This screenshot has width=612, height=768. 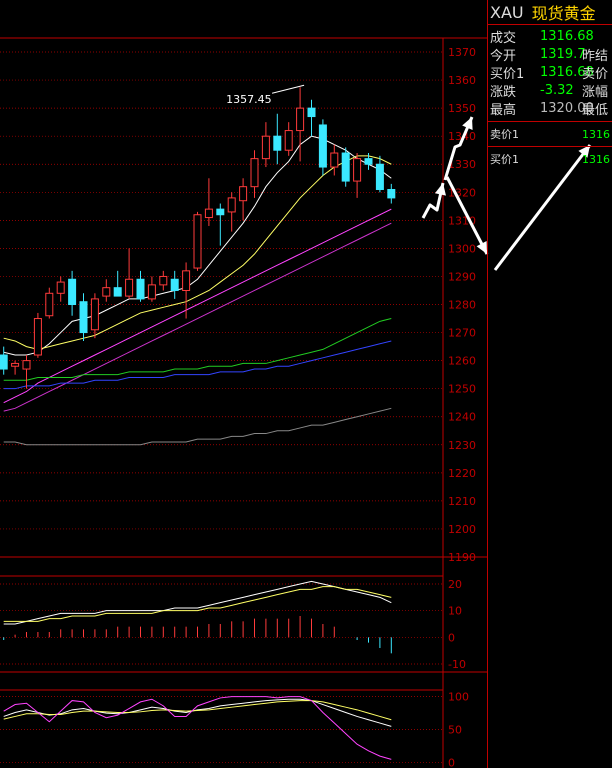 I want to click on quote-label: 涨跌, so click(x=503, y=92).